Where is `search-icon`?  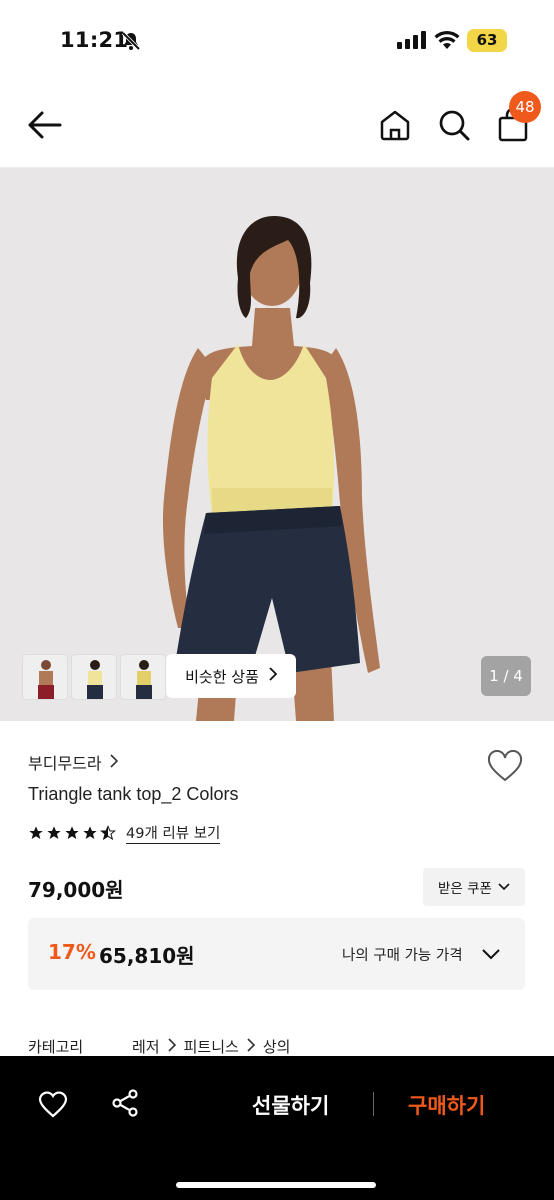 search-icon is located at coordinates (454, 127).